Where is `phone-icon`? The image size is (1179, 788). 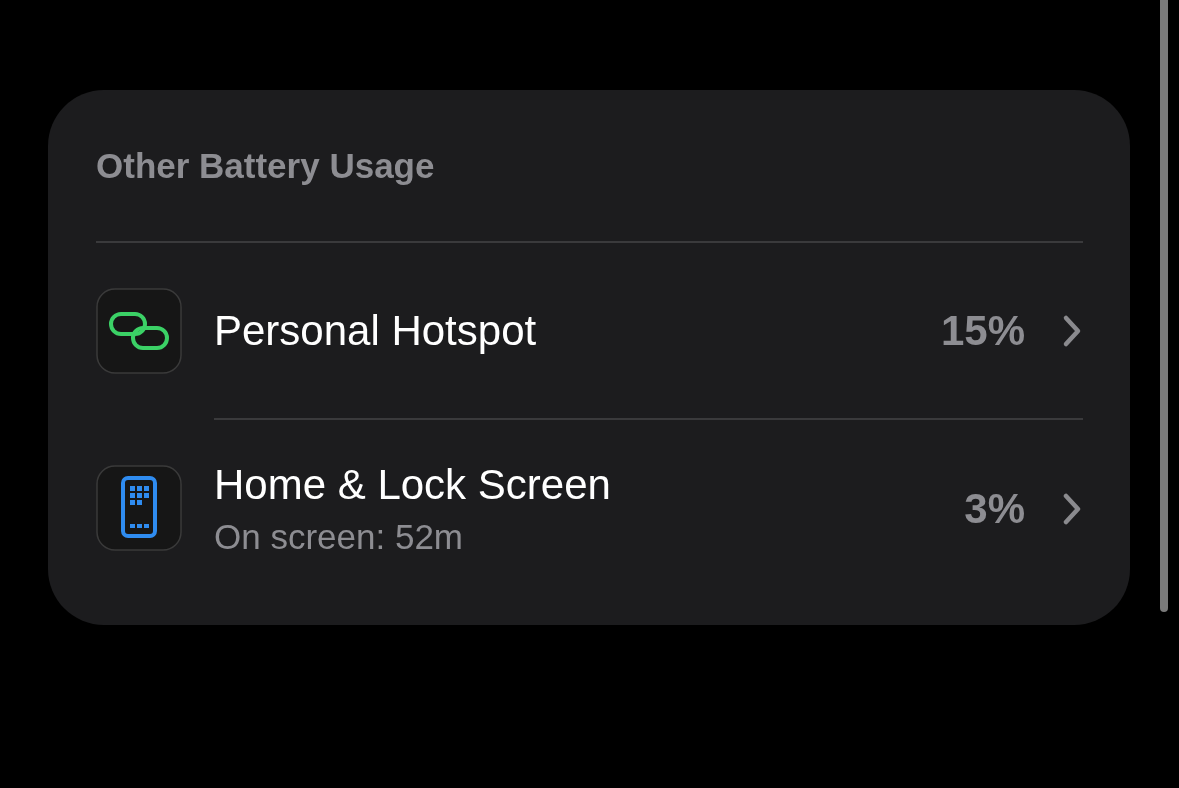 phone-icon is located at coordinates (139, 508).